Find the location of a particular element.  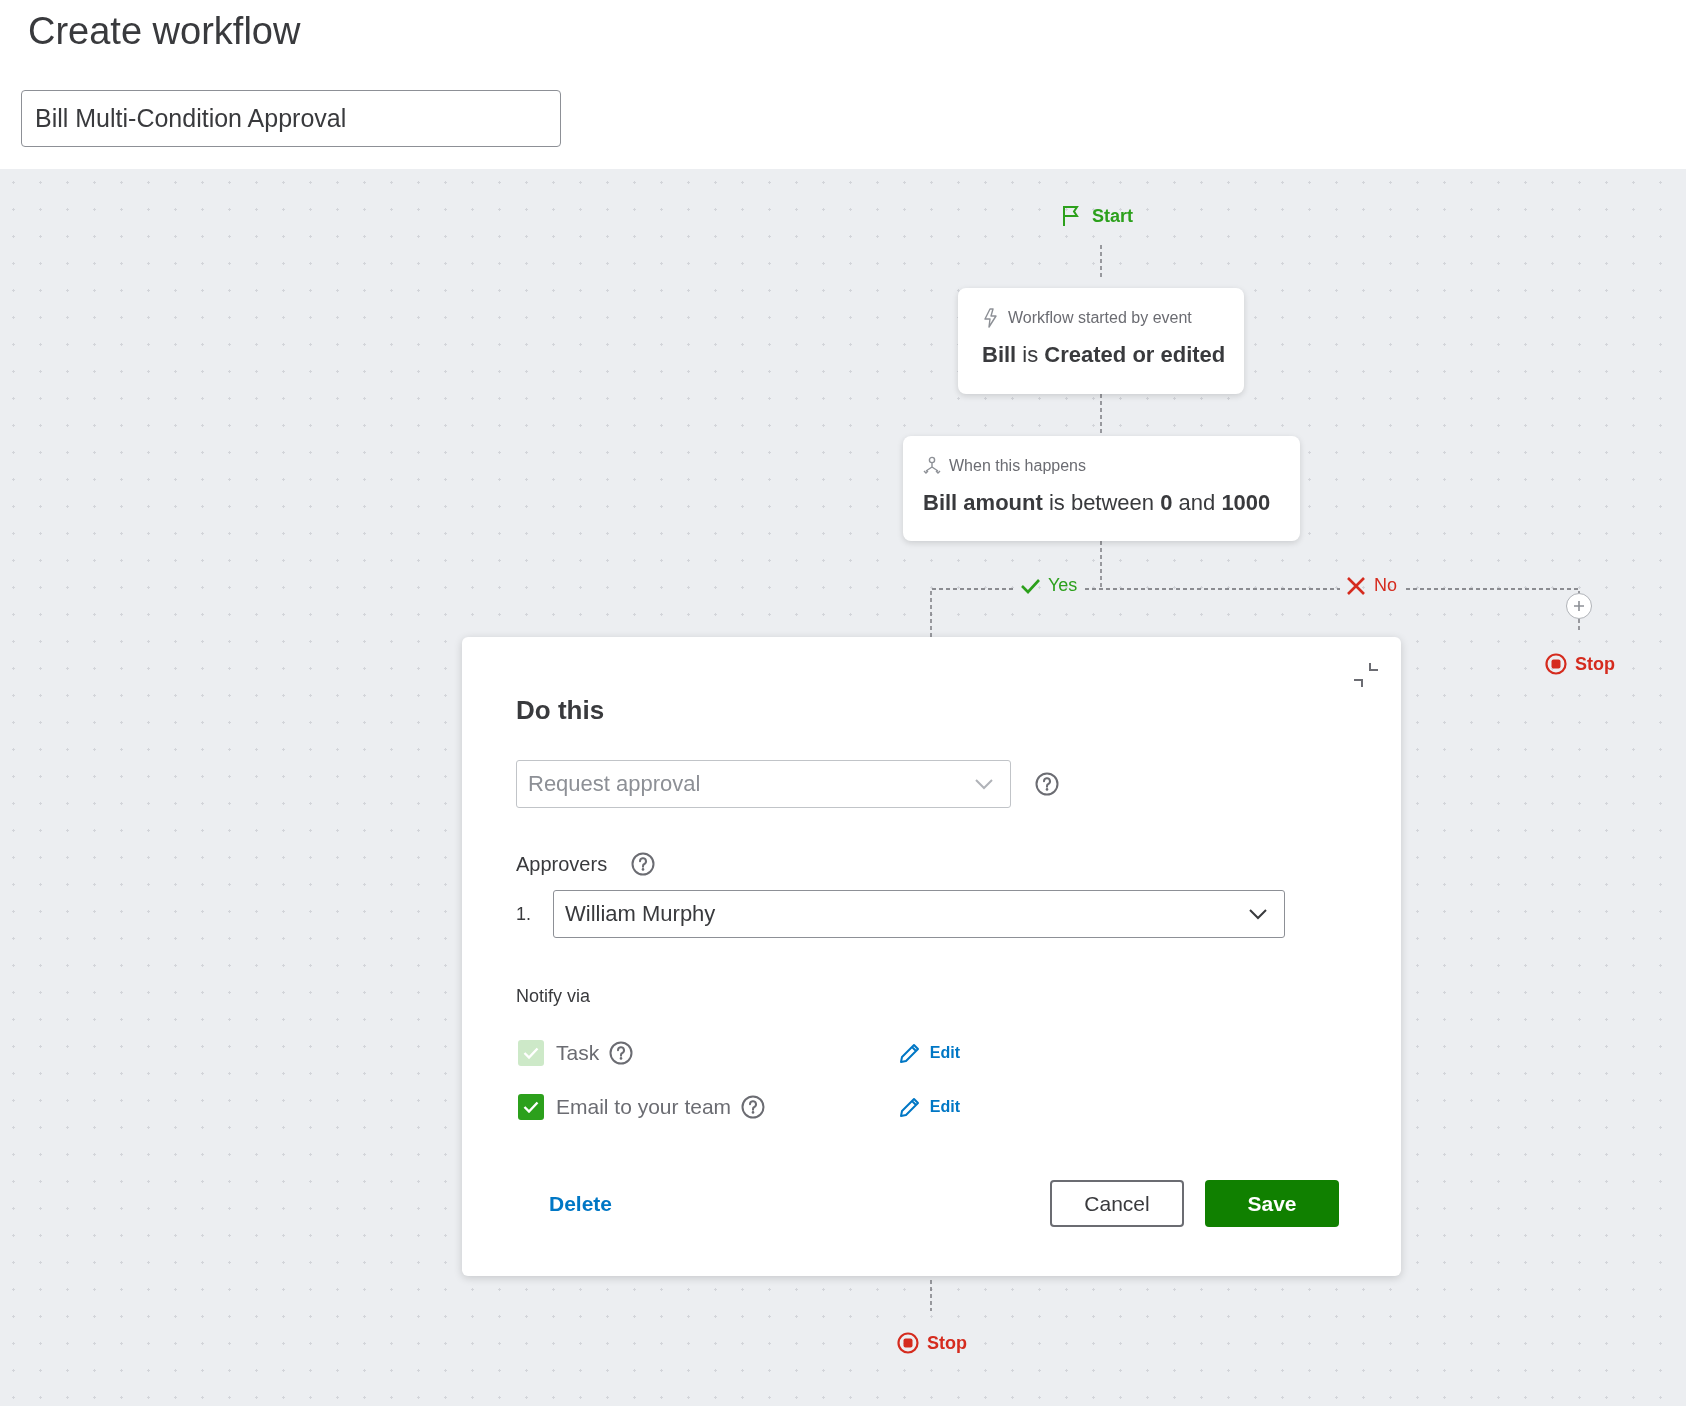

notify-label: Notify via is located at coordinates (554, 996).